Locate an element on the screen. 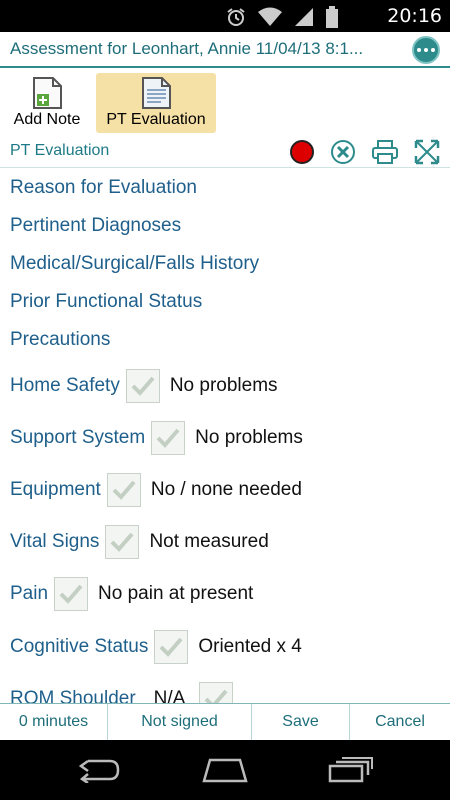 The image size is (450, 800). check-row-cognitive-status: Cognitive Status Oriented x 4 is located at coordinates (156, 647).